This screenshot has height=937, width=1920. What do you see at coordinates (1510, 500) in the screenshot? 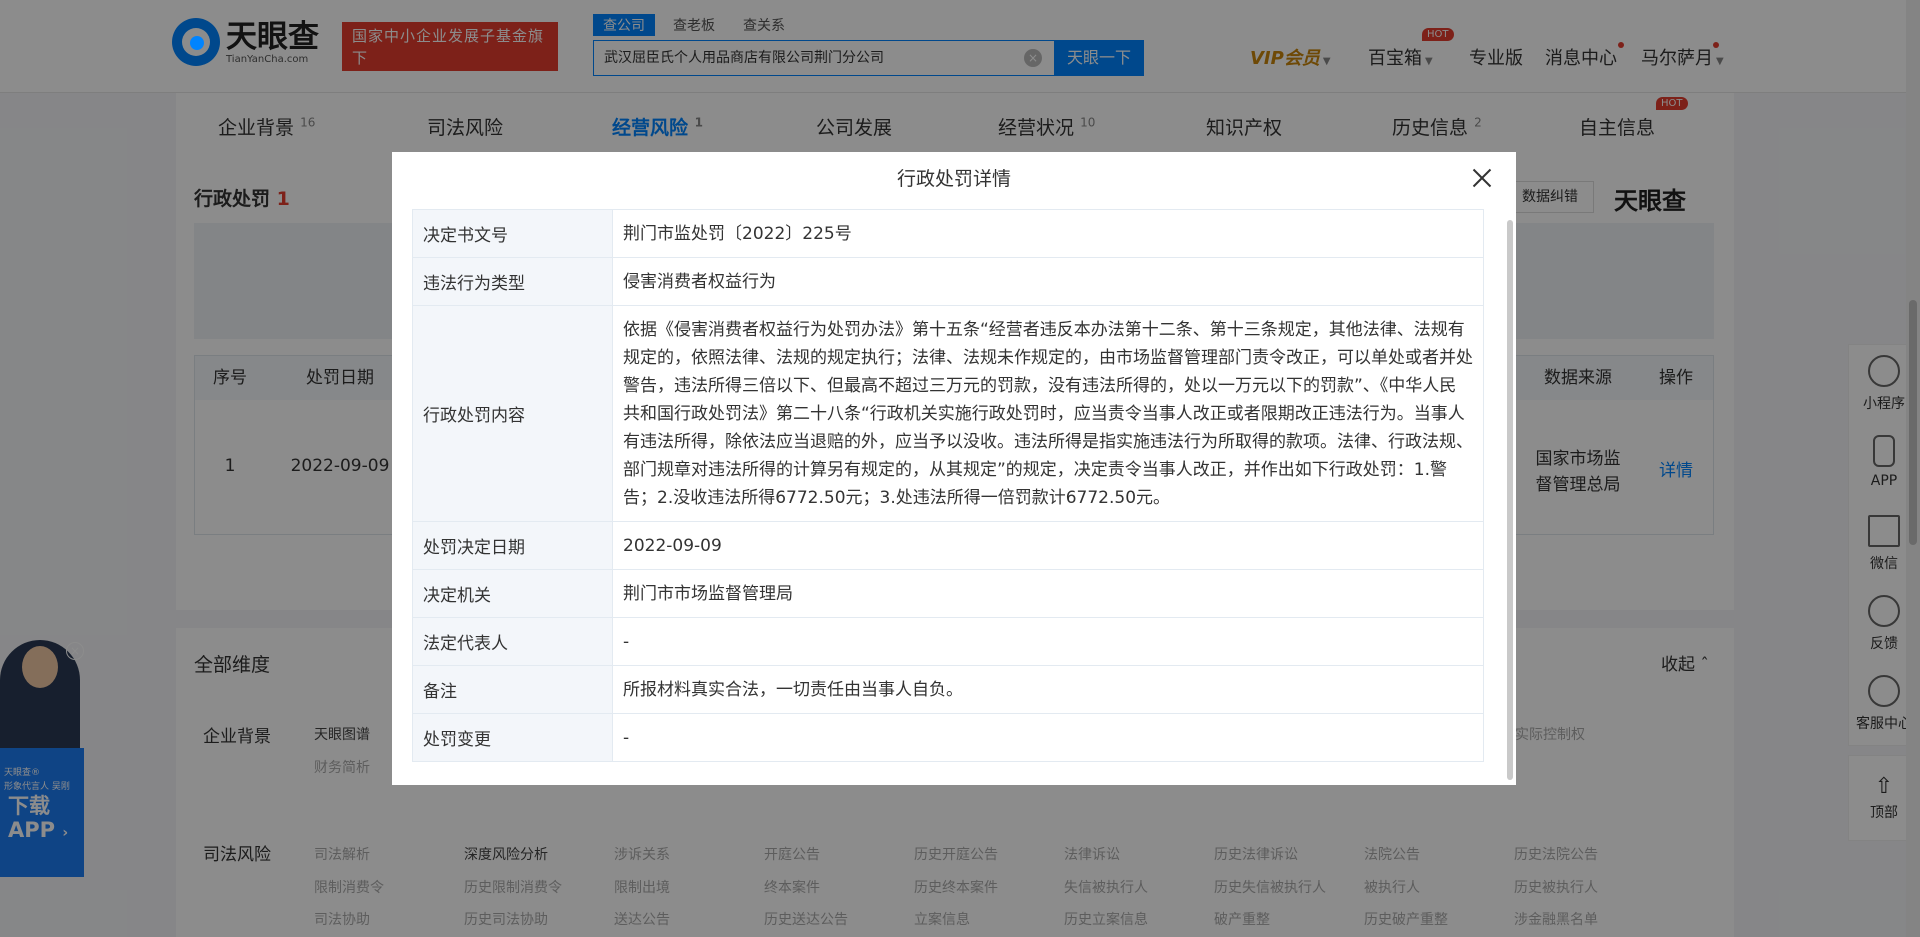
I see `modal-scrollbar` at bounding box center [1510, 500].